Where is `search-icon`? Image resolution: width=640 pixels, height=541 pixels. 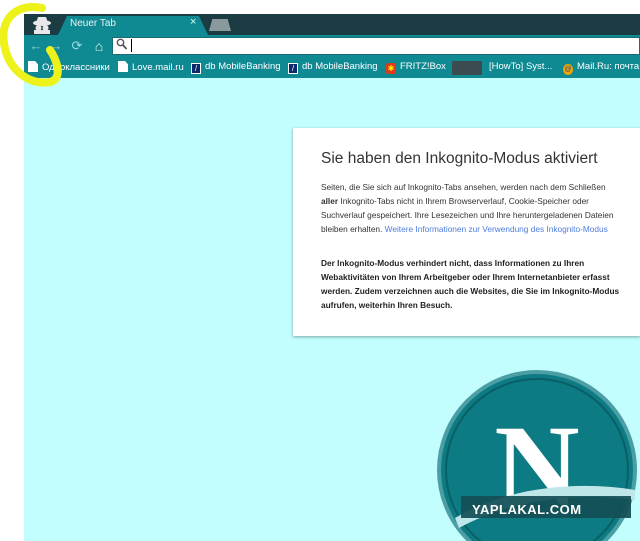 search-icon is located at coordinates (122, 44).